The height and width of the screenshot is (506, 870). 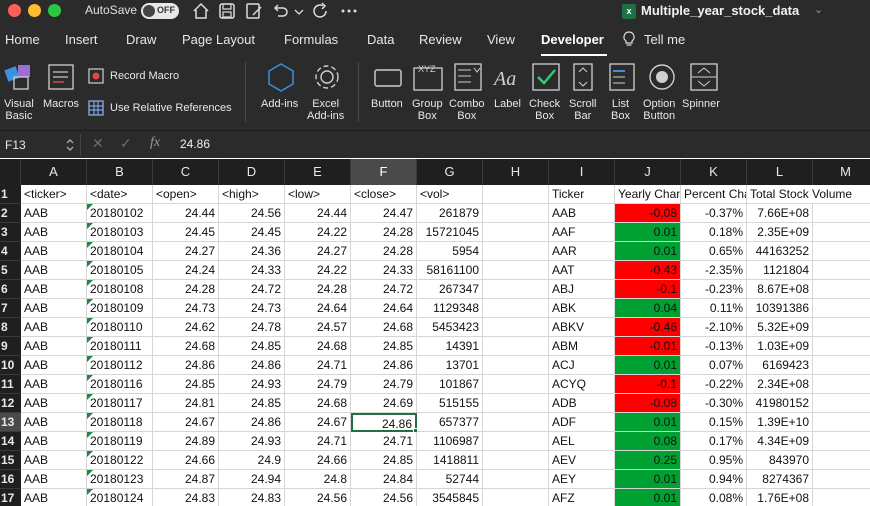 What do you see at coordinates (648, 479) in the screenshot?
I see `cell-j16: 0.01` at bounding box center [648, 479].